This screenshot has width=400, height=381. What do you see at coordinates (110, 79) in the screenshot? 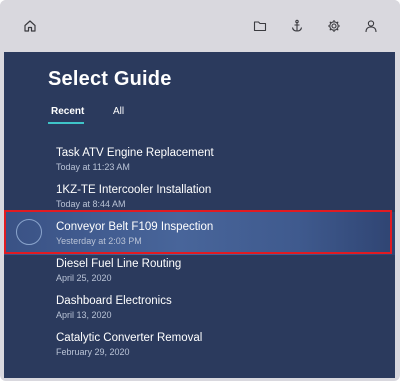
I see `page-title: Select Guide` at bounding box center [110, 79].